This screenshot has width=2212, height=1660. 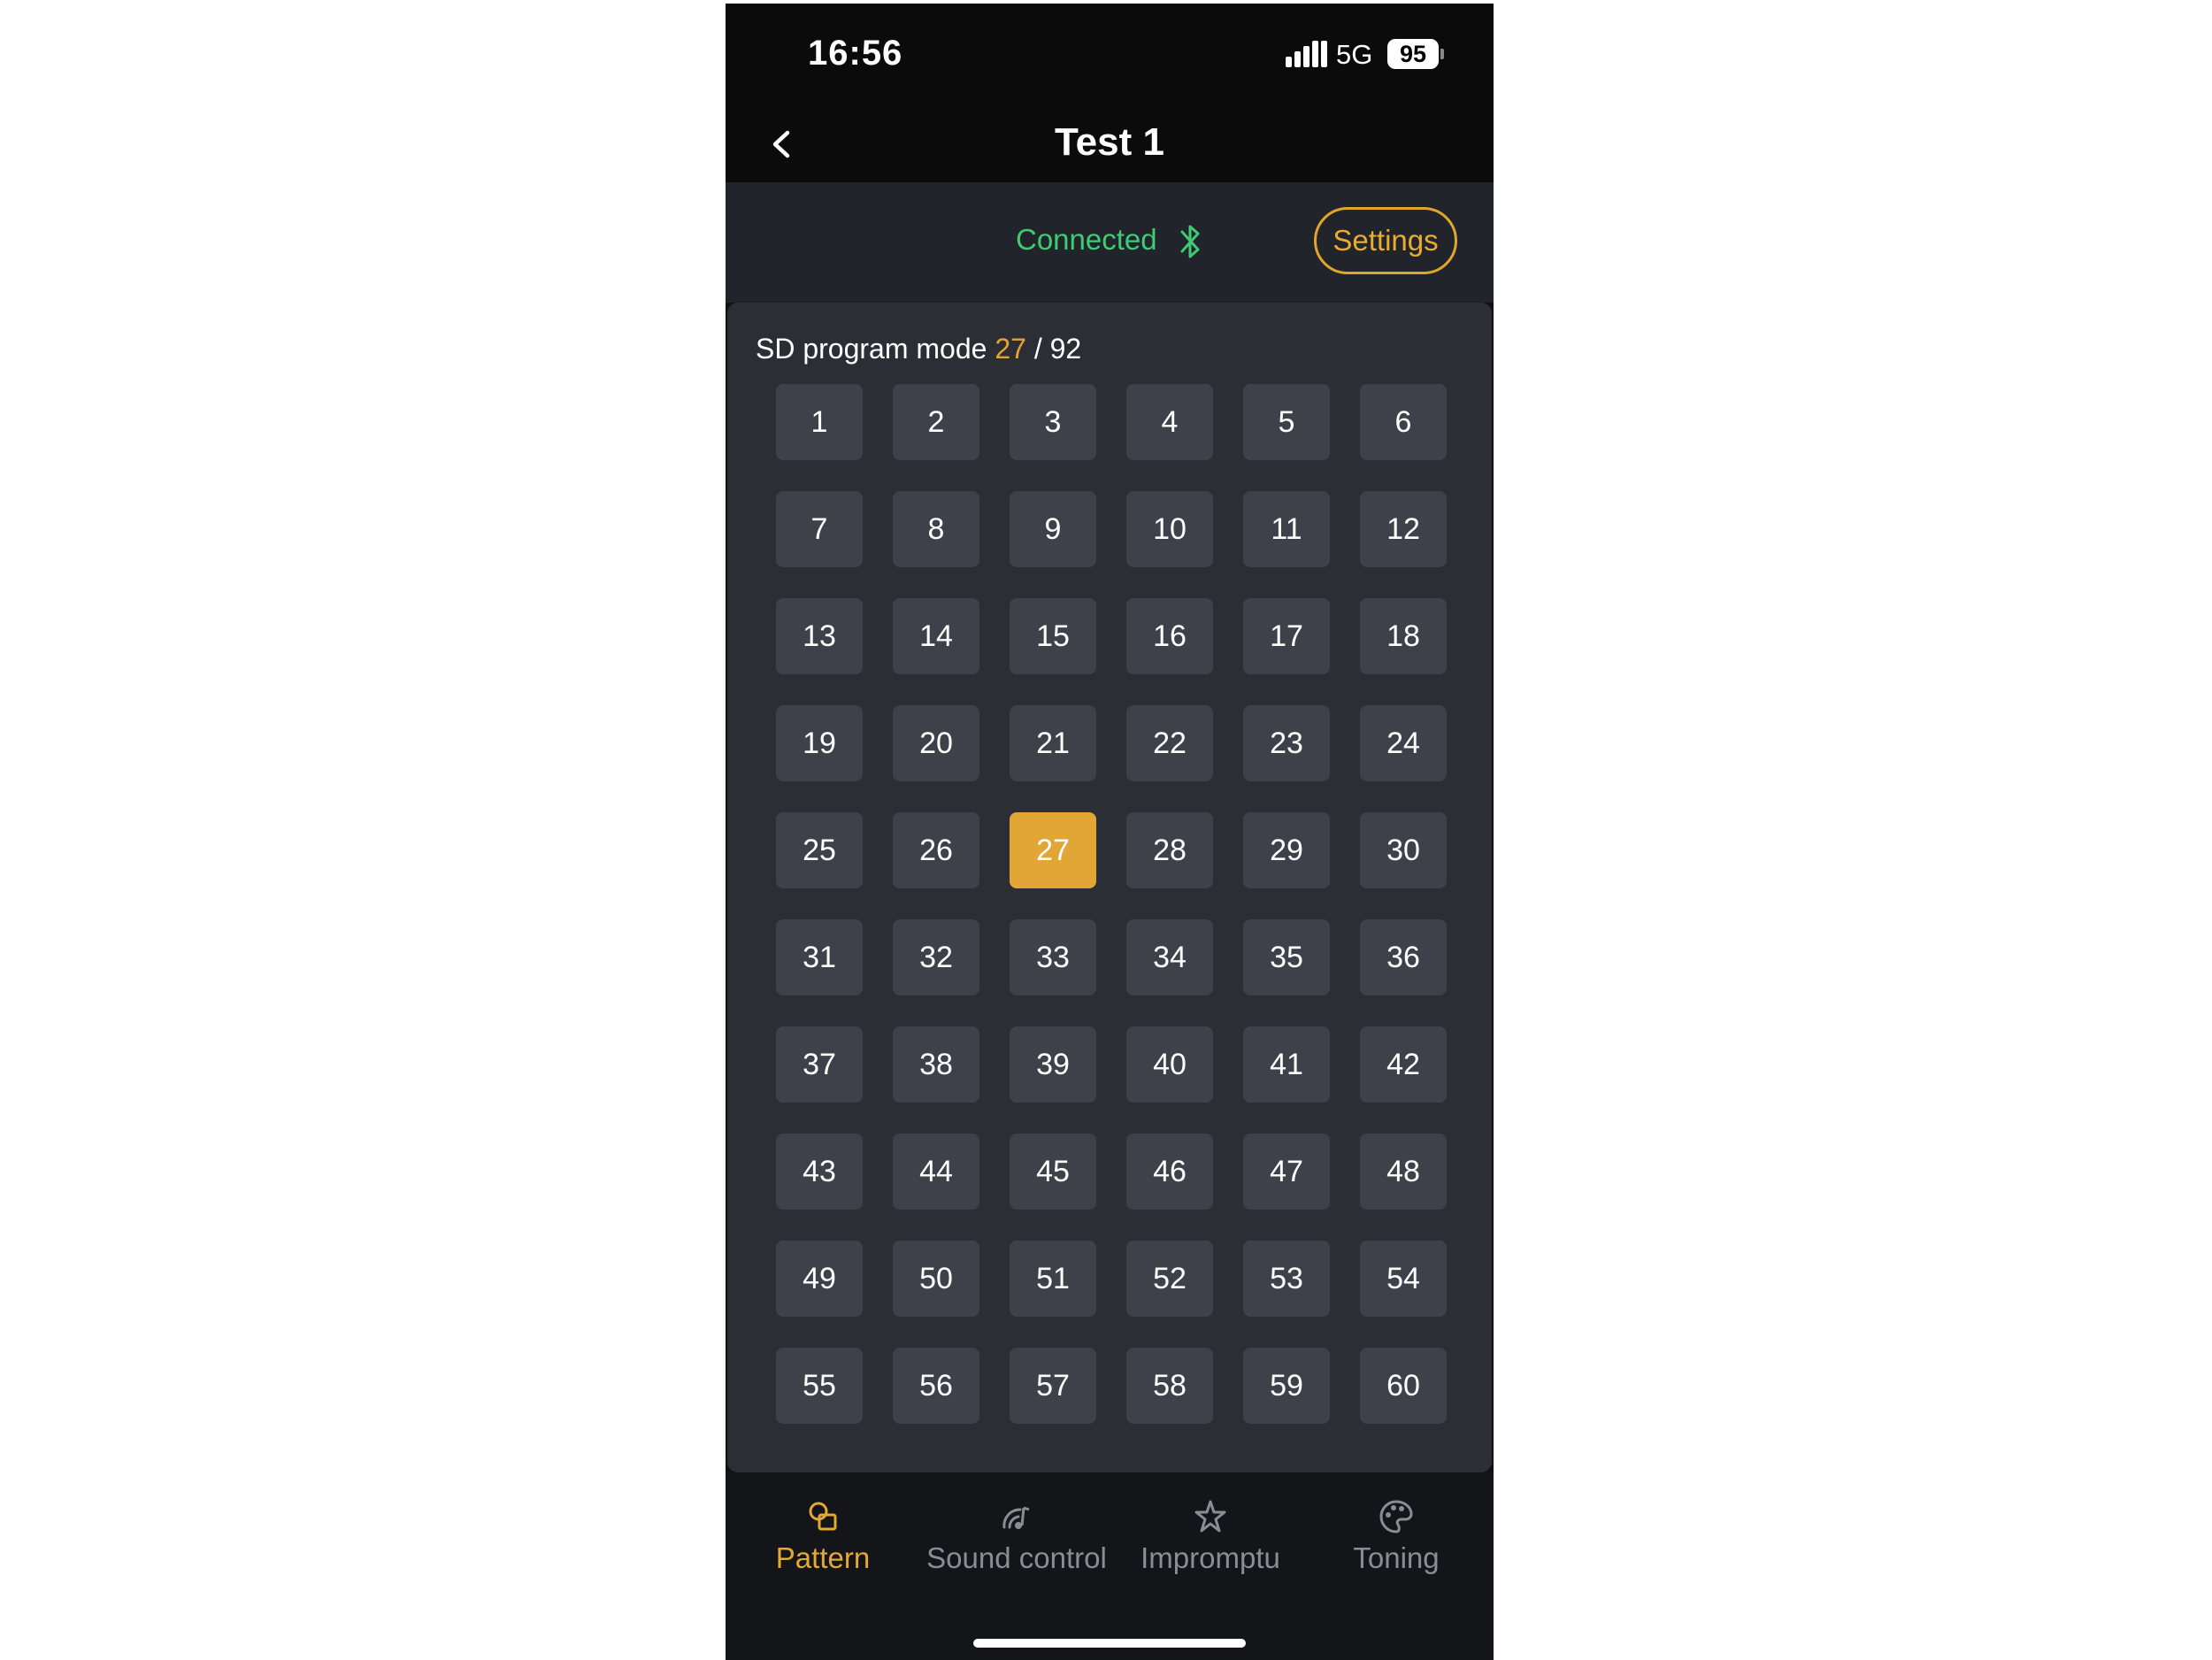 What do you see at coordinates (1397, 1536) in the screenshot?
I see `tab-toning: Toning` at bounding box center [1397, 1536].